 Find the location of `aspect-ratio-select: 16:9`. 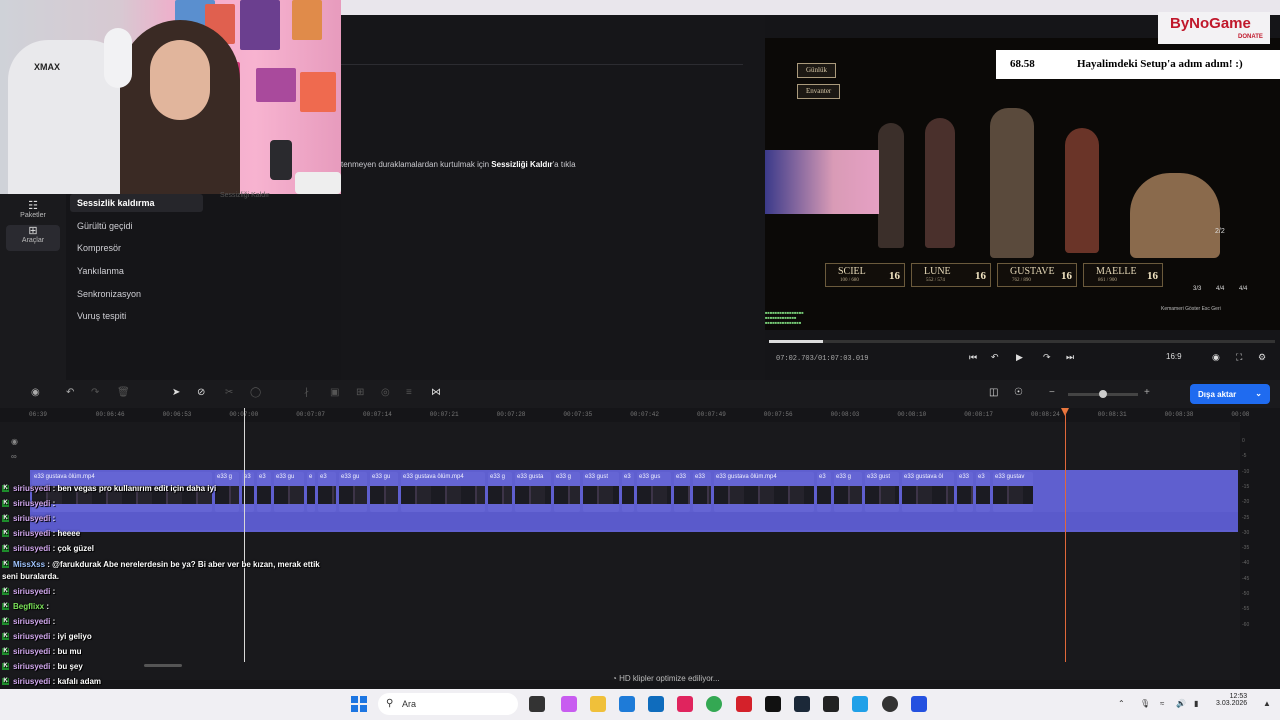

aspect-ratio-select: 16:9 is located at coordinates (1174, 356).